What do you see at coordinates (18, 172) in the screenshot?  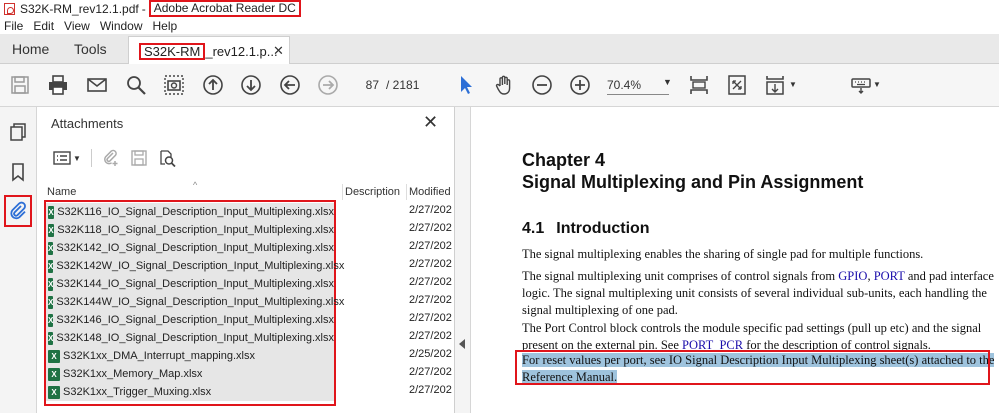 I see `bookmark-icon` at bounding box center [18, 172].